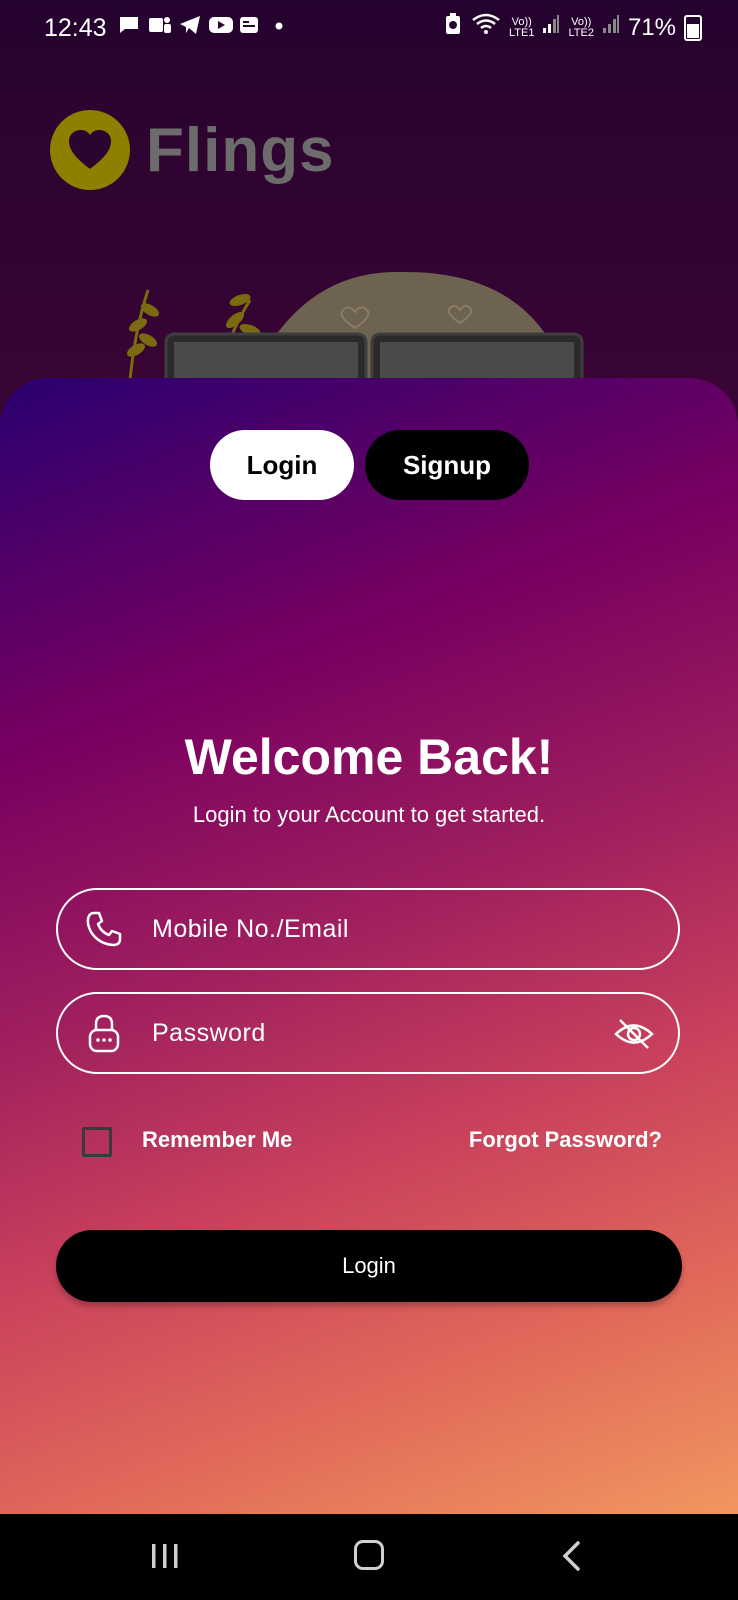 Image resolution: width=738 pixels, height=1600 pixels. Describe the element at coordinates (565, 1140) in the screenshot. I see `forgot-password-link: Forgot Password?` at that location.